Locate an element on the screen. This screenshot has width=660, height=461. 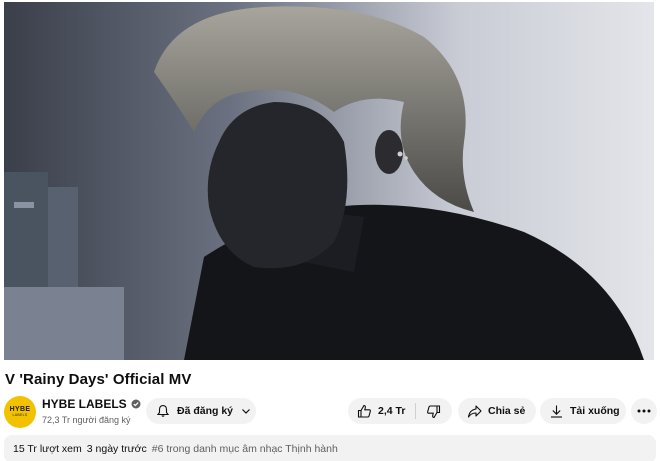
video-title: V 'Rainy Days' Official MV is located at coordinates (98, 379).